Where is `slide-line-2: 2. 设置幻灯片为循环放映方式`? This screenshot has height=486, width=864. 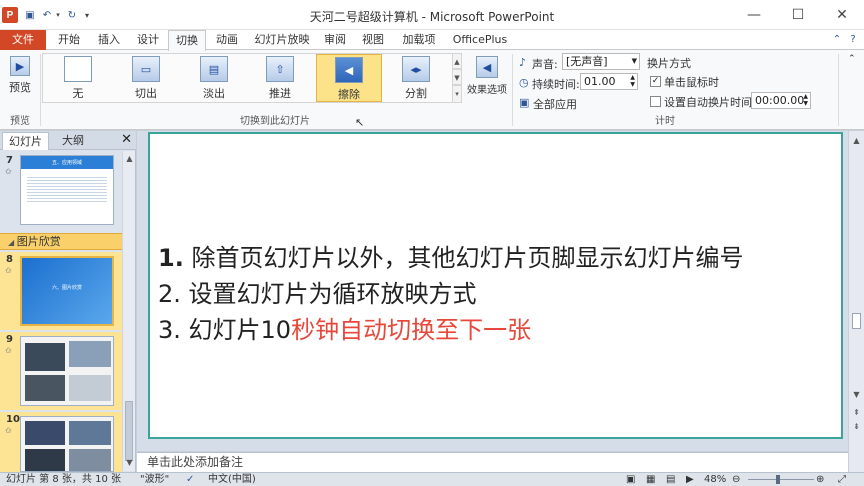 slide-line-2: 2. 设置幻灯片为循环放映方式 is located at coordinates (317, 291).